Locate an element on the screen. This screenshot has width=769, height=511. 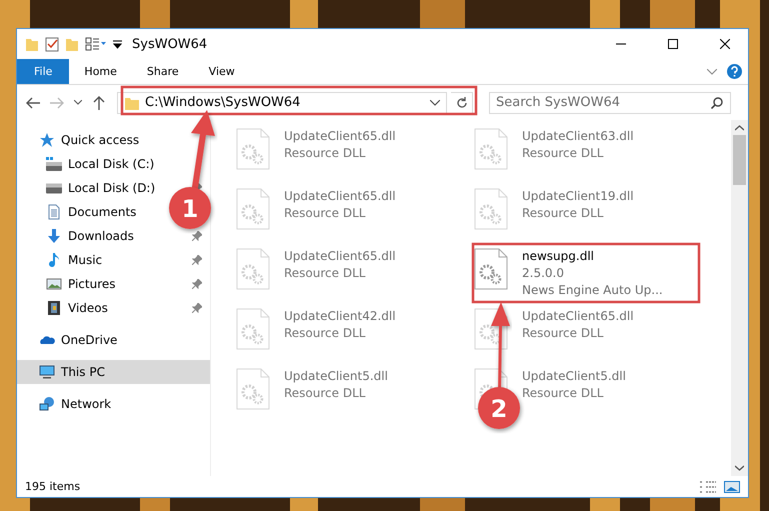
file-name: UpdateClient19.dll is located at coordinates (578, 196).